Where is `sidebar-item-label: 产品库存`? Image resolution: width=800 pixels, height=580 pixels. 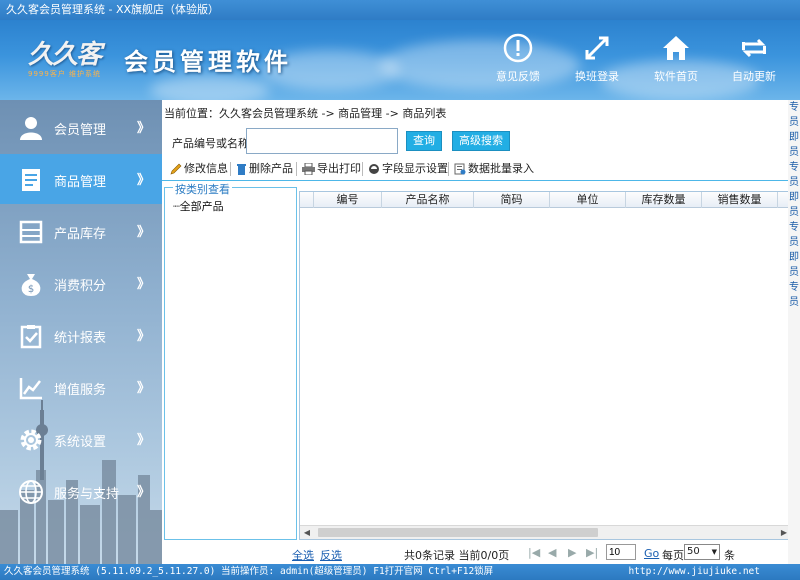
sidebar-item-label: 产品库存 is located at coordinates (80, 234).